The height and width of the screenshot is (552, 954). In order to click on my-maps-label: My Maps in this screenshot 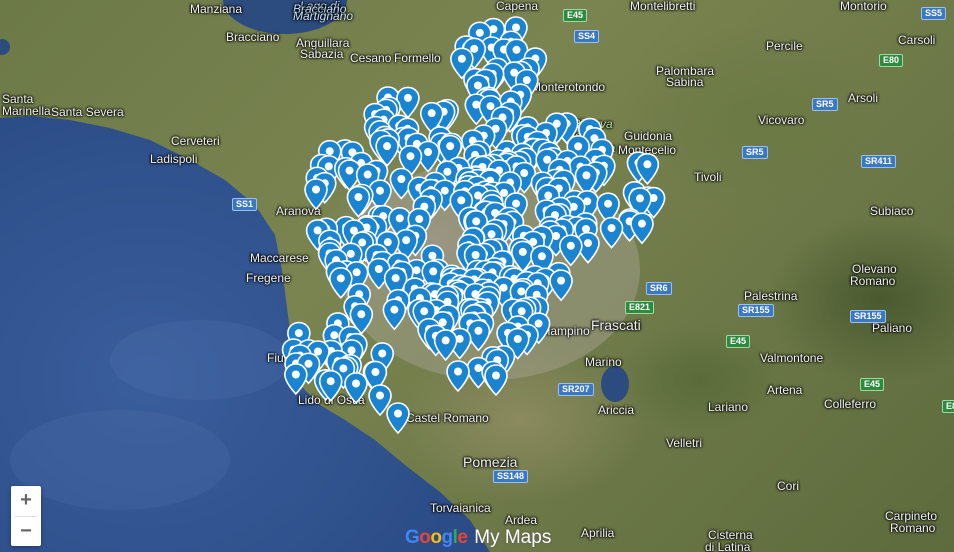, I will do `click(513, 537)`.